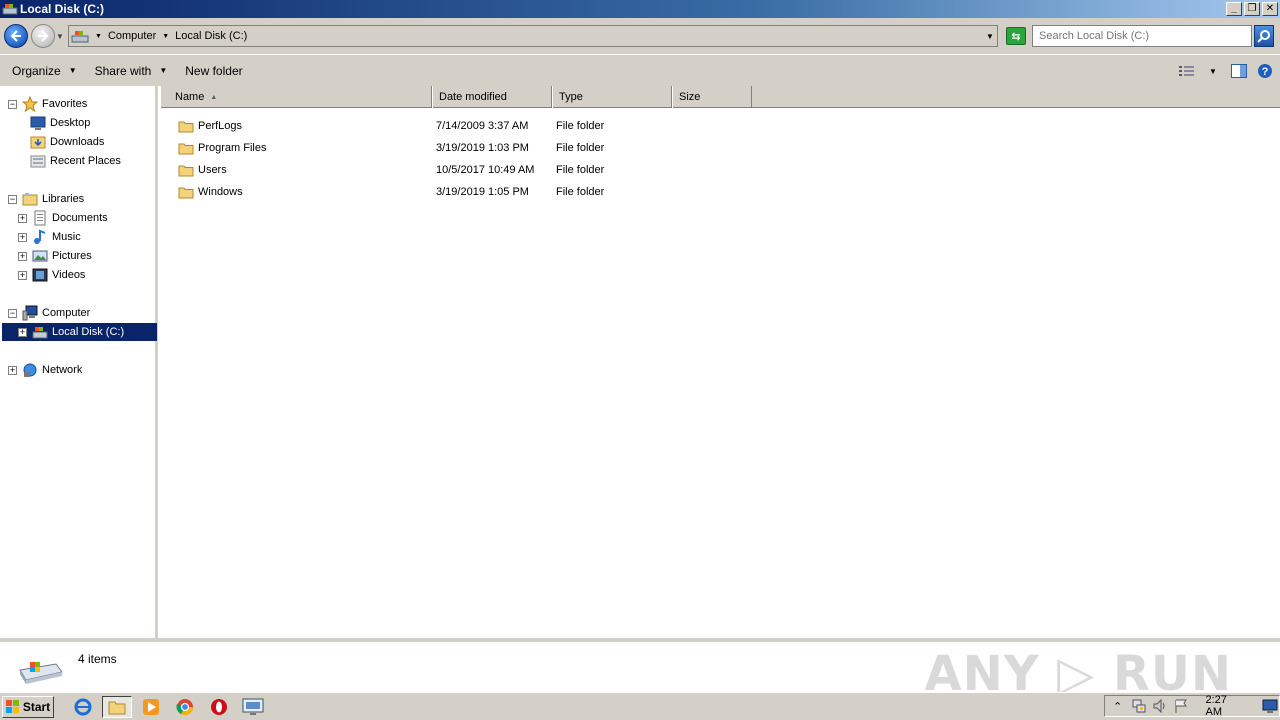 This screenshot has height=720, width=1280. What do you see at coordinates (640, 706) in the screenshot?
I see `taskbar: Start ⌃ 2:27 AM` at bounding box center [640, 706].